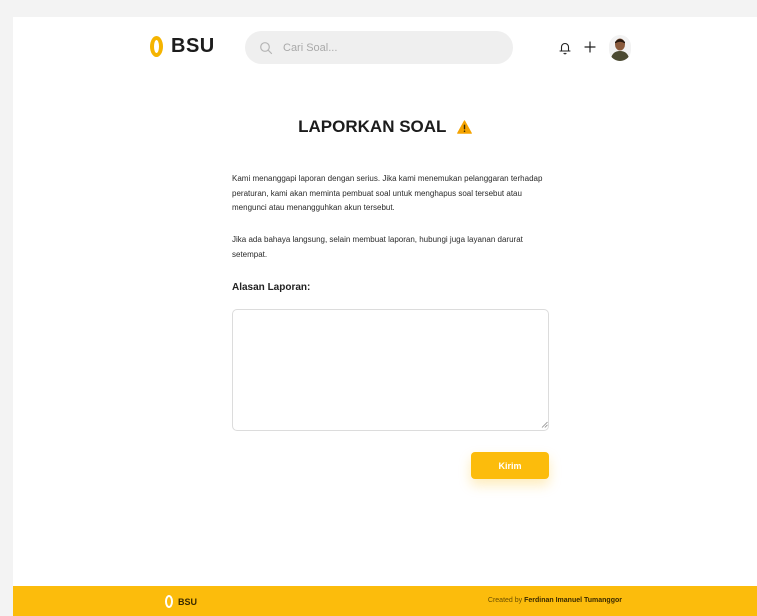 This screenshot has height=616, width=757. Describe the element at coordinates (372, 126) in the screenshot. I see `page-title: LAPORKAN SOAL` at that location.